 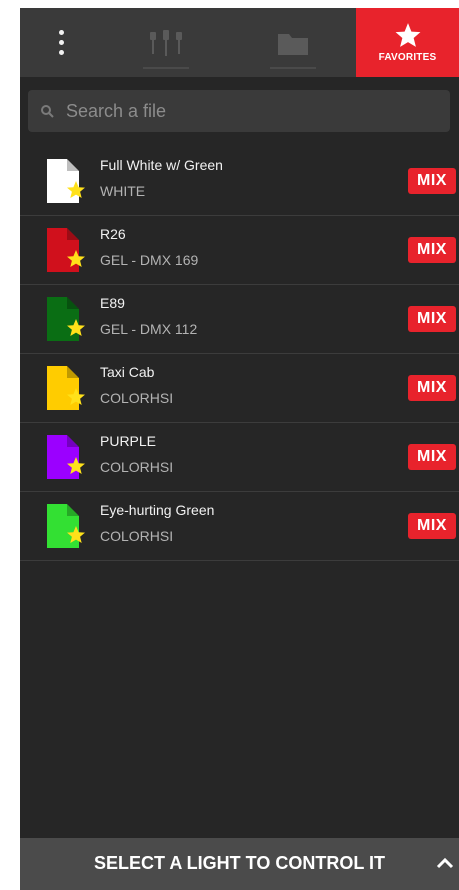 I want to click on menu-button, so click(x=61, y=42).